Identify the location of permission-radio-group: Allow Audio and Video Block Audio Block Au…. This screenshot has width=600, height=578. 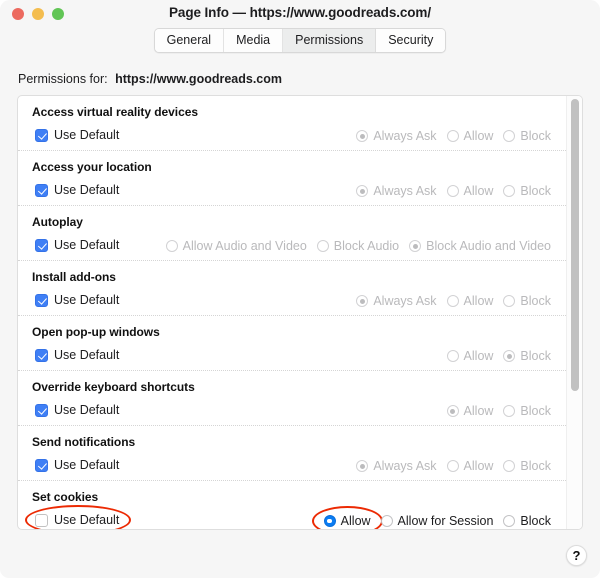
(358, 246).